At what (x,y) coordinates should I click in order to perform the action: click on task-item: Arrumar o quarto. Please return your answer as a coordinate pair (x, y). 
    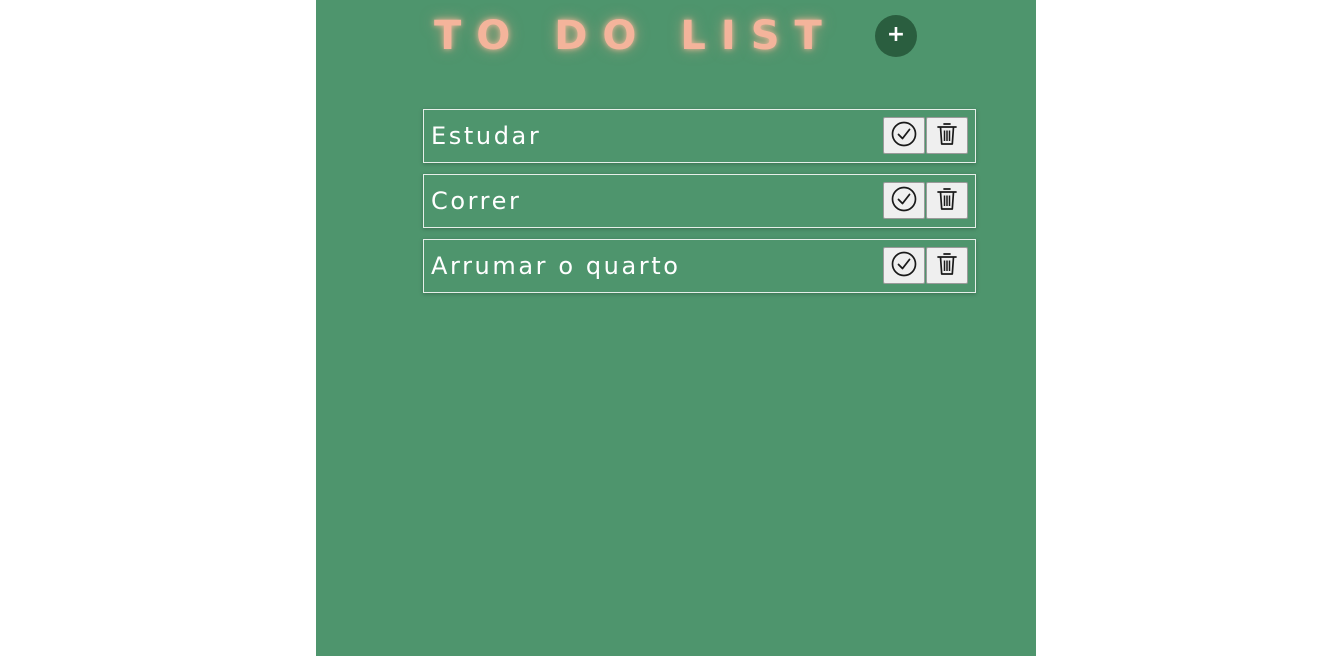
    Looking at the image, I should click on (699, 266).